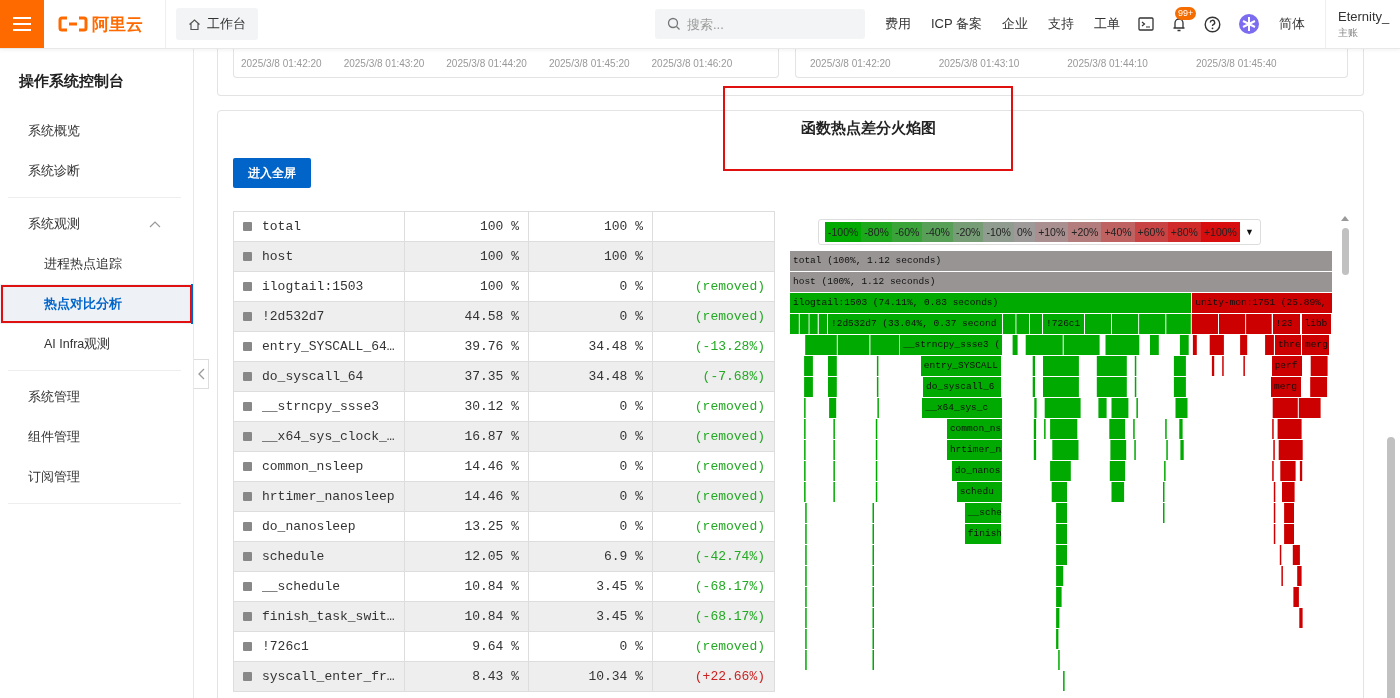 The width and height of the screenshot is (1400, 698). Describe the element at coordinates (94, 224) in the screenshot. I see `sidebar-item: 系统观测` at that location.